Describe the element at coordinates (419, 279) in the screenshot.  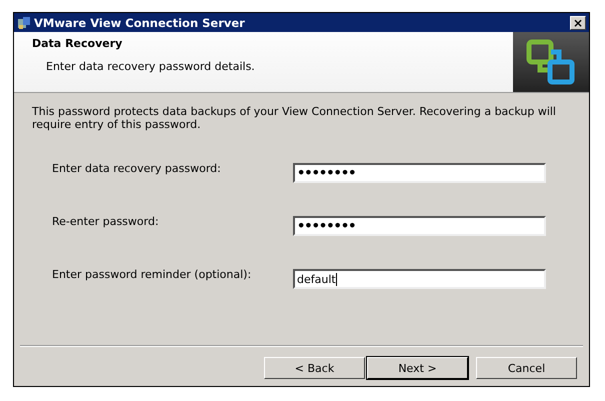
I see `input-field: default` at that location.